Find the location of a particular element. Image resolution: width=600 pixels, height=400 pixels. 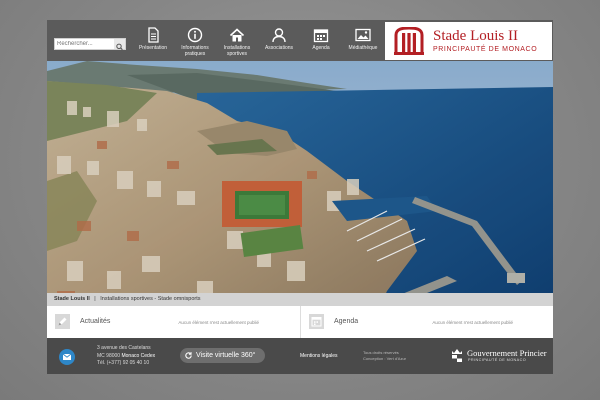

address-postcode: MC 98000 is located at coordinates (109, 355).